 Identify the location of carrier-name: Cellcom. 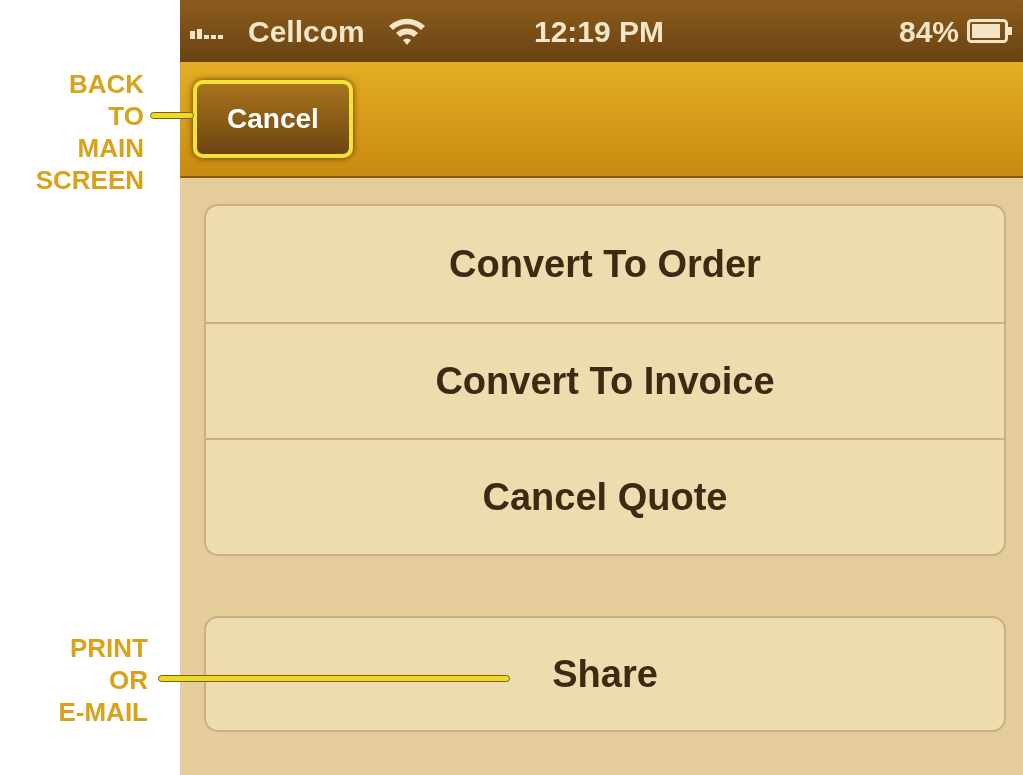
(306, 31).